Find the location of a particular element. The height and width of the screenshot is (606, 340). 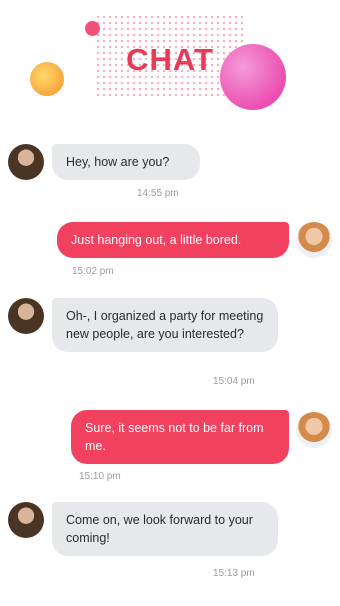

red-circle-decoration is located at coordinates (92, 28).